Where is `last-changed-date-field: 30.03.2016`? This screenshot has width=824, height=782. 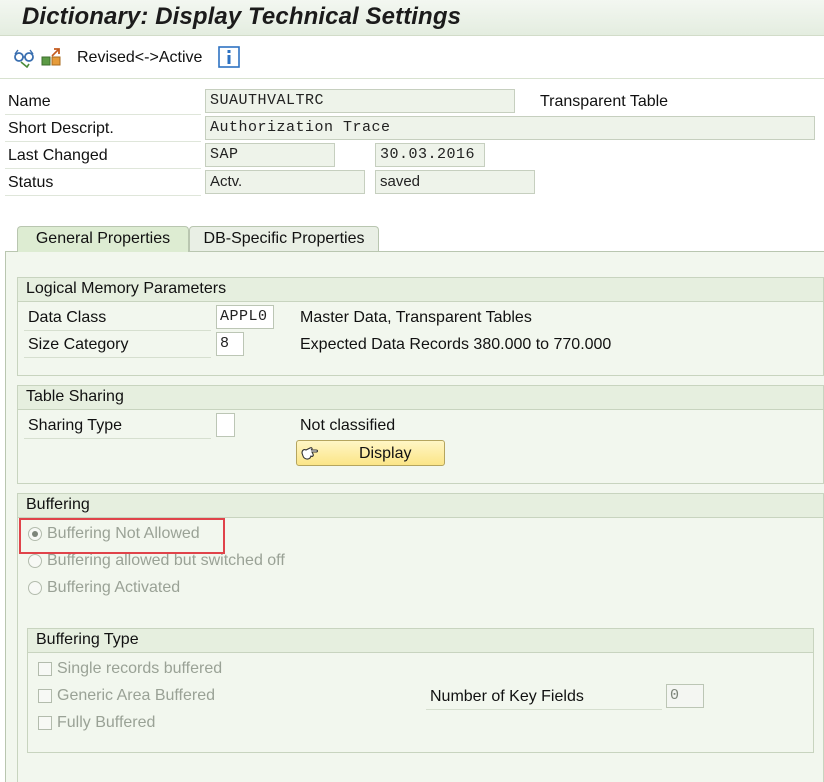 last-changed-date-field: 30.03.2016 is located at coordinates (430, 155).